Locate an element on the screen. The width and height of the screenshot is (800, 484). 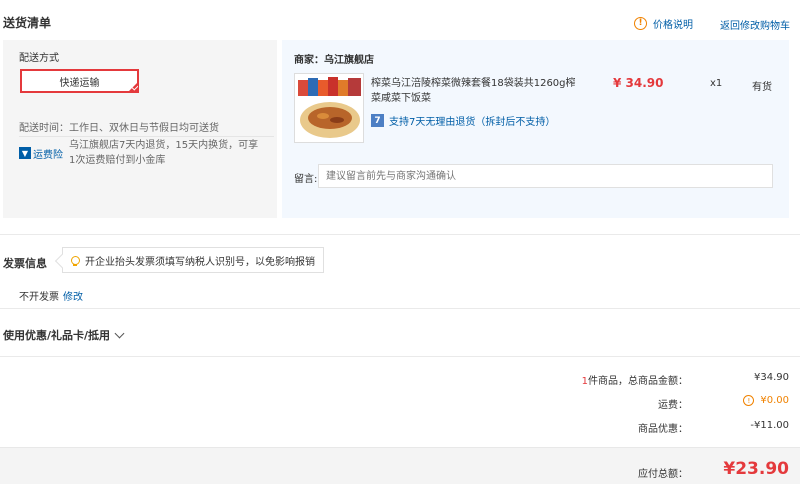
price-explanation-link: ! 价格说明 is located at coordinates (663, 23).